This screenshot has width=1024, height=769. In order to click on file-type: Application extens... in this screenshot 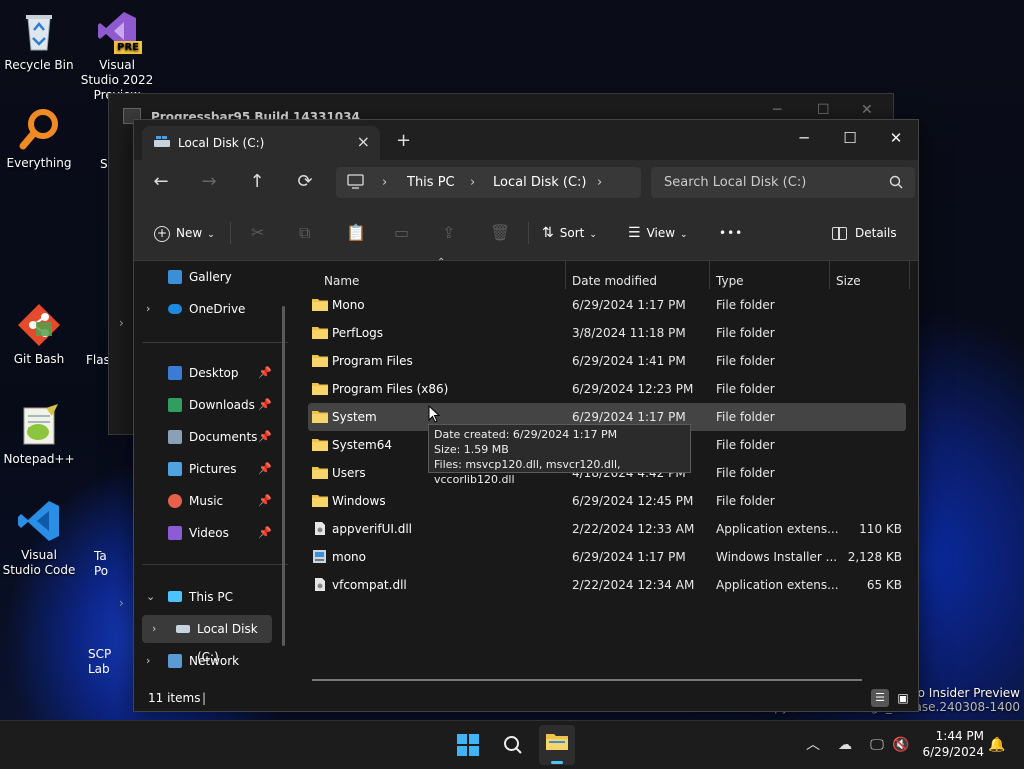, I will do `click(777, 585)`.